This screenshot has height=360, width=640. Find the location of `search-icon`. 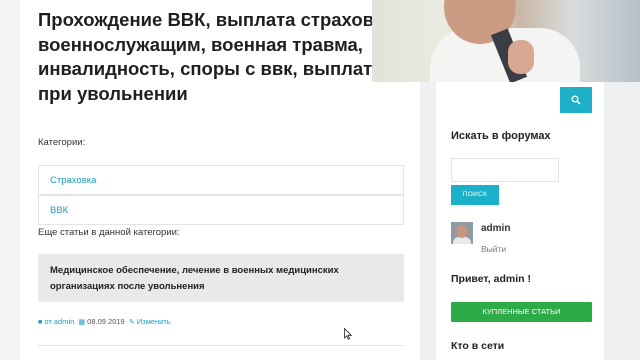

search-icon is located at coordinates (576, 100).